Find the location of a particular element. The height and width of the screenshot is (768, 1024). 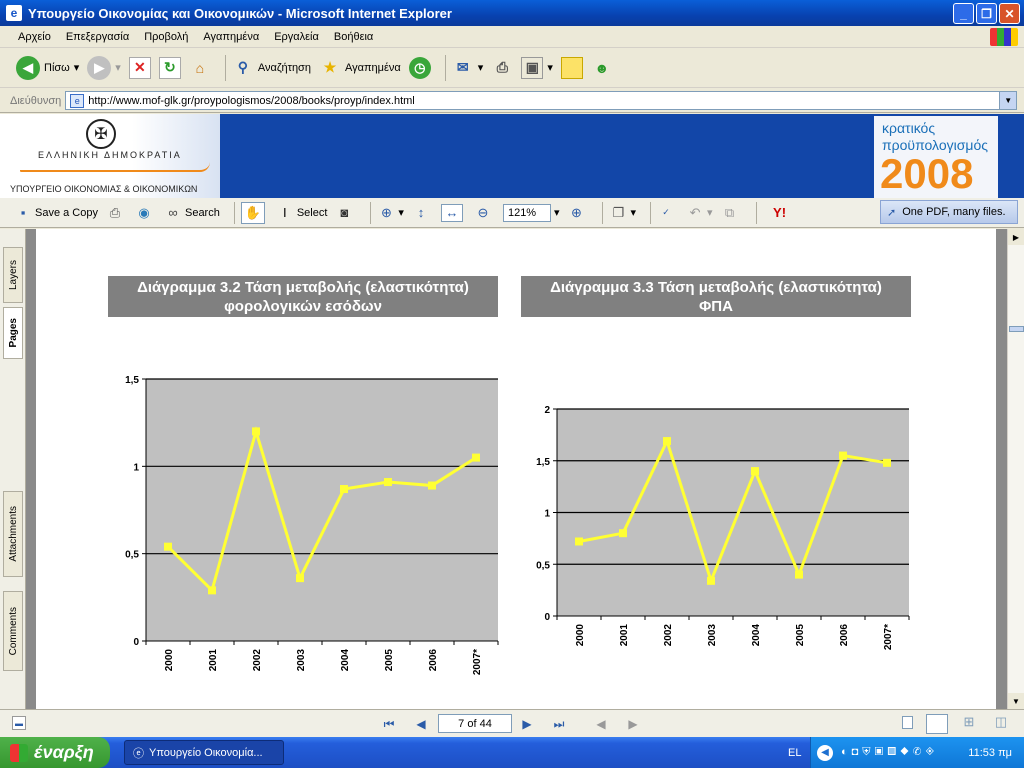

email-pdf-button: ◉ is located at coordinates (145, 213).